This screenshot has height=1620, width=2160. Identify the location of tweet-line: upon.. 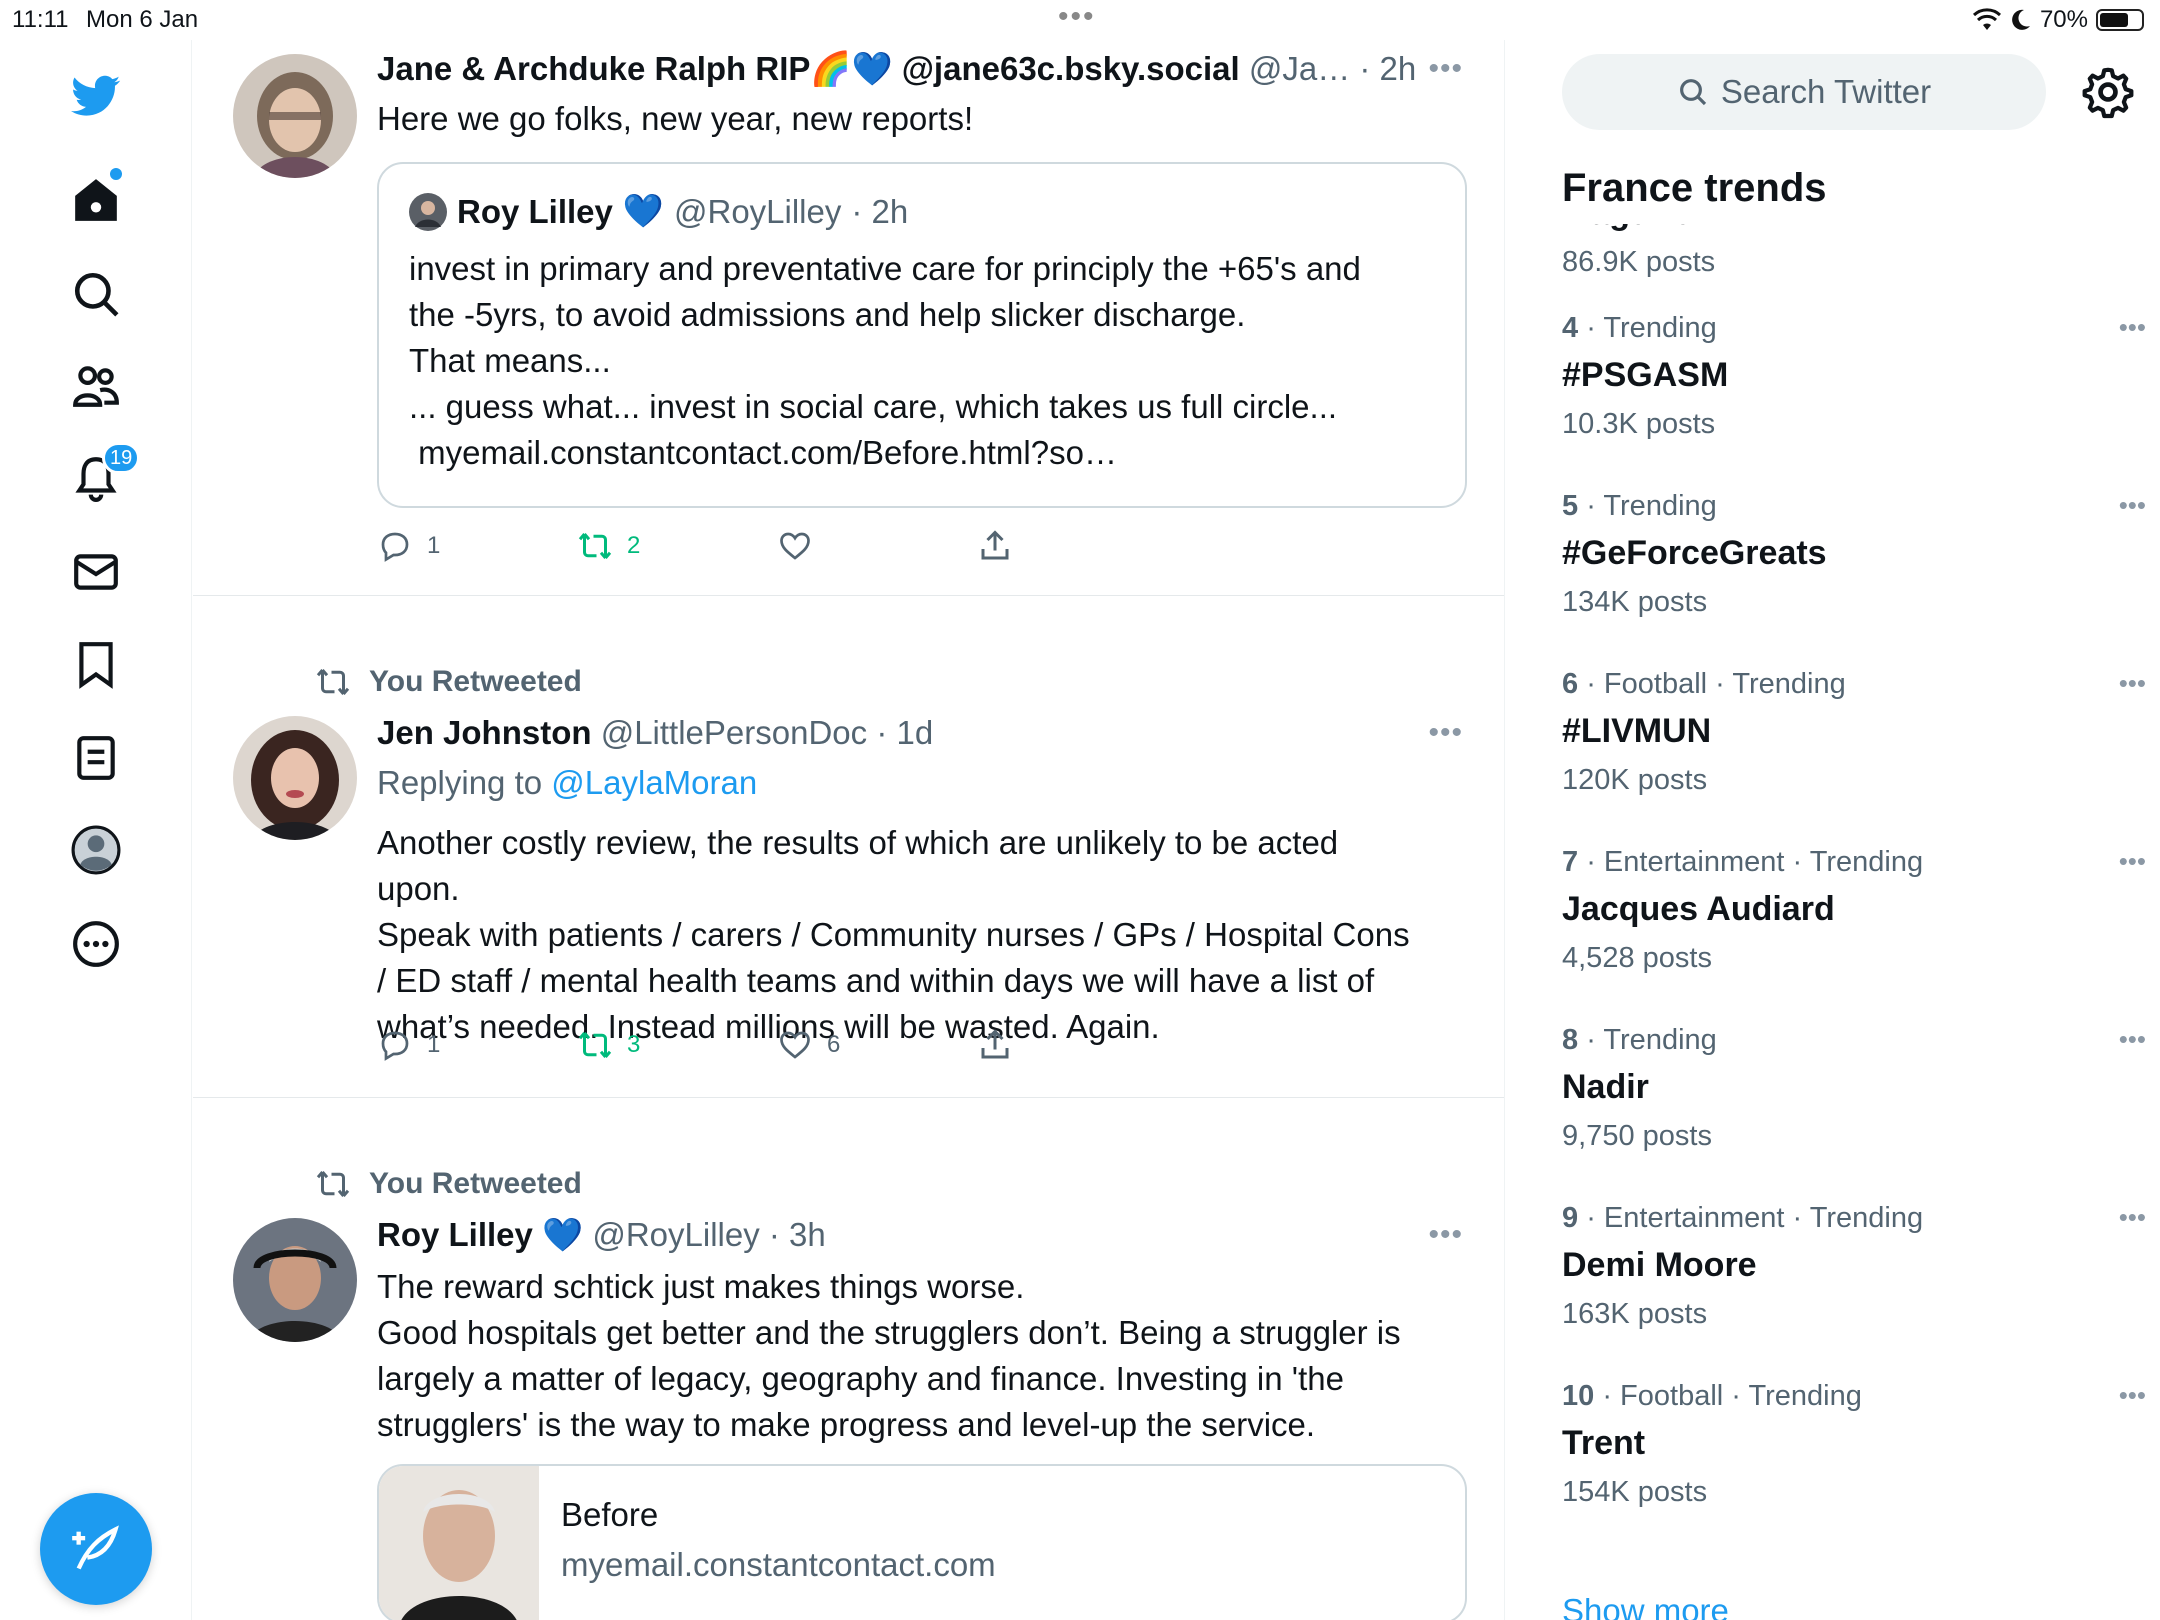
(418, 888).